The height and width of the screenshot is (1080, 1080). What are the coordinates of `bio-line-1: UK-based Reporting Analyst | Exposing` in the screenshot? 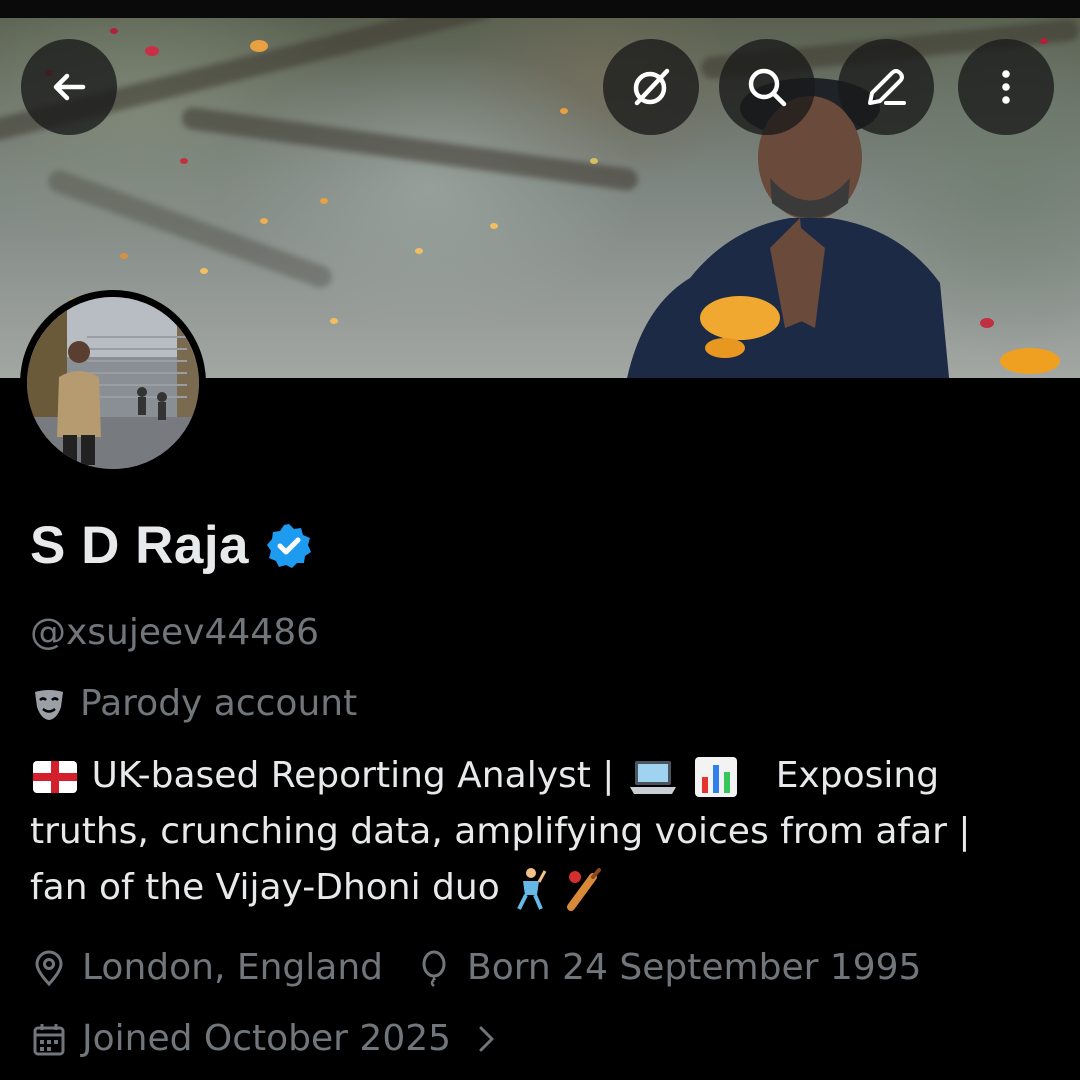 It's located at (540, 776).